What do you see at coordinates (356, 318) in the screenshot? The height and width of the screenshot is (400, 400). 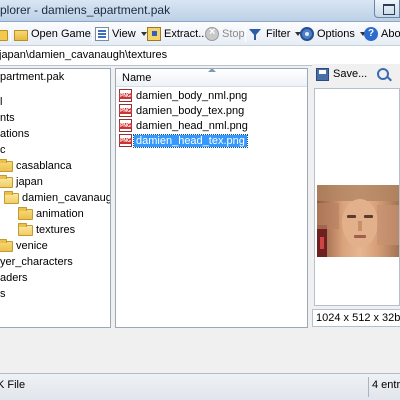 I see `image-info: 1024 x 512 x 32b / D` at bounding box center [356, 318].